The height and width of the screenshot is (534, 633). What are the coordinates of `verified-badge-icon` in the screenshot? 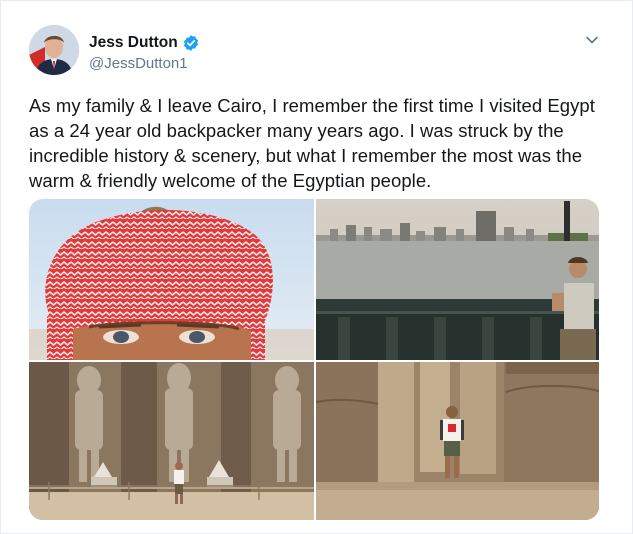 It's located at (191, 43).